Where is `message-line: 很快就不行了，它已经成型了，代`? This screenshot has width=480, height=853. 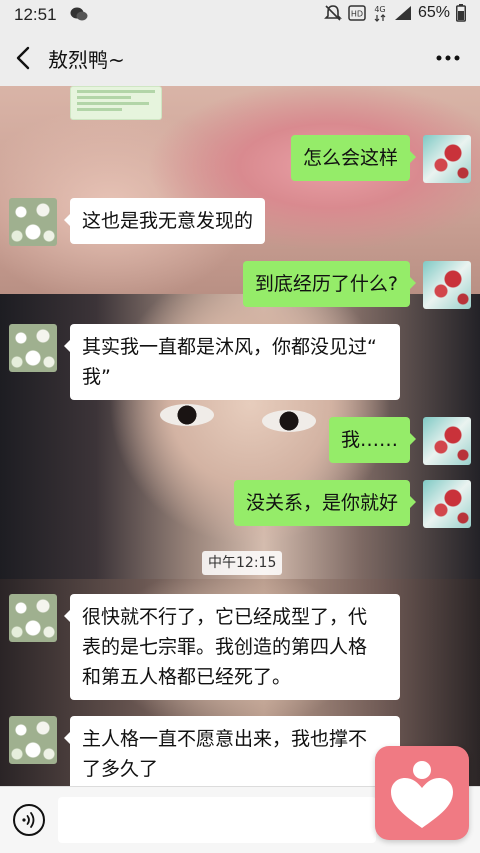 message-line: 很快就不行了，它已经成型了，代 is located at coordinates (225, 617).